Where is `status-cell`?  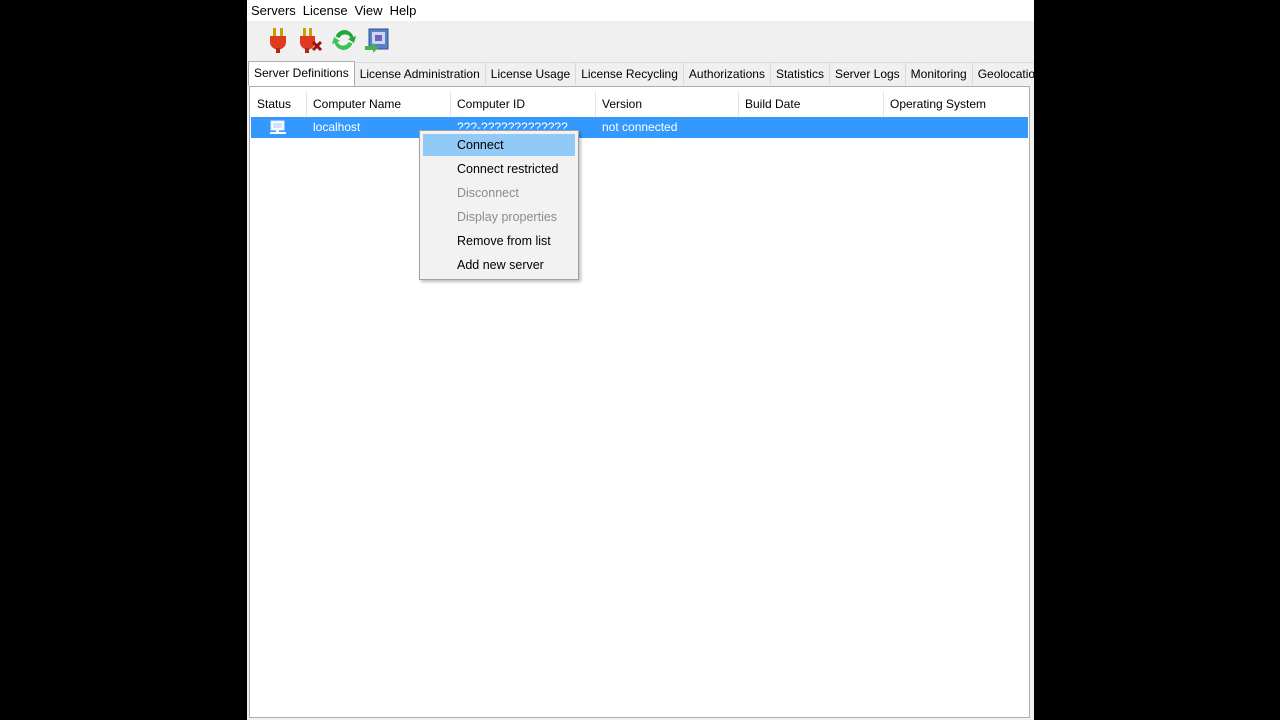 status-cell is located at coordinates (279, 127).